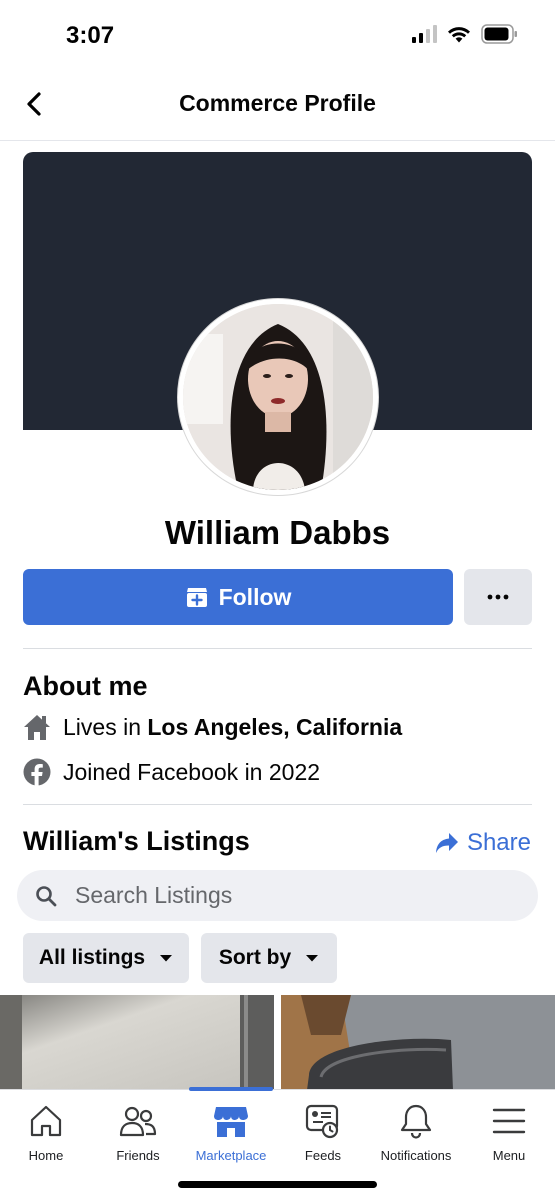 Image resolution: width=555 pixels, height=1200 pixels. I want to click on about-heading: About me, so click(85, 686).